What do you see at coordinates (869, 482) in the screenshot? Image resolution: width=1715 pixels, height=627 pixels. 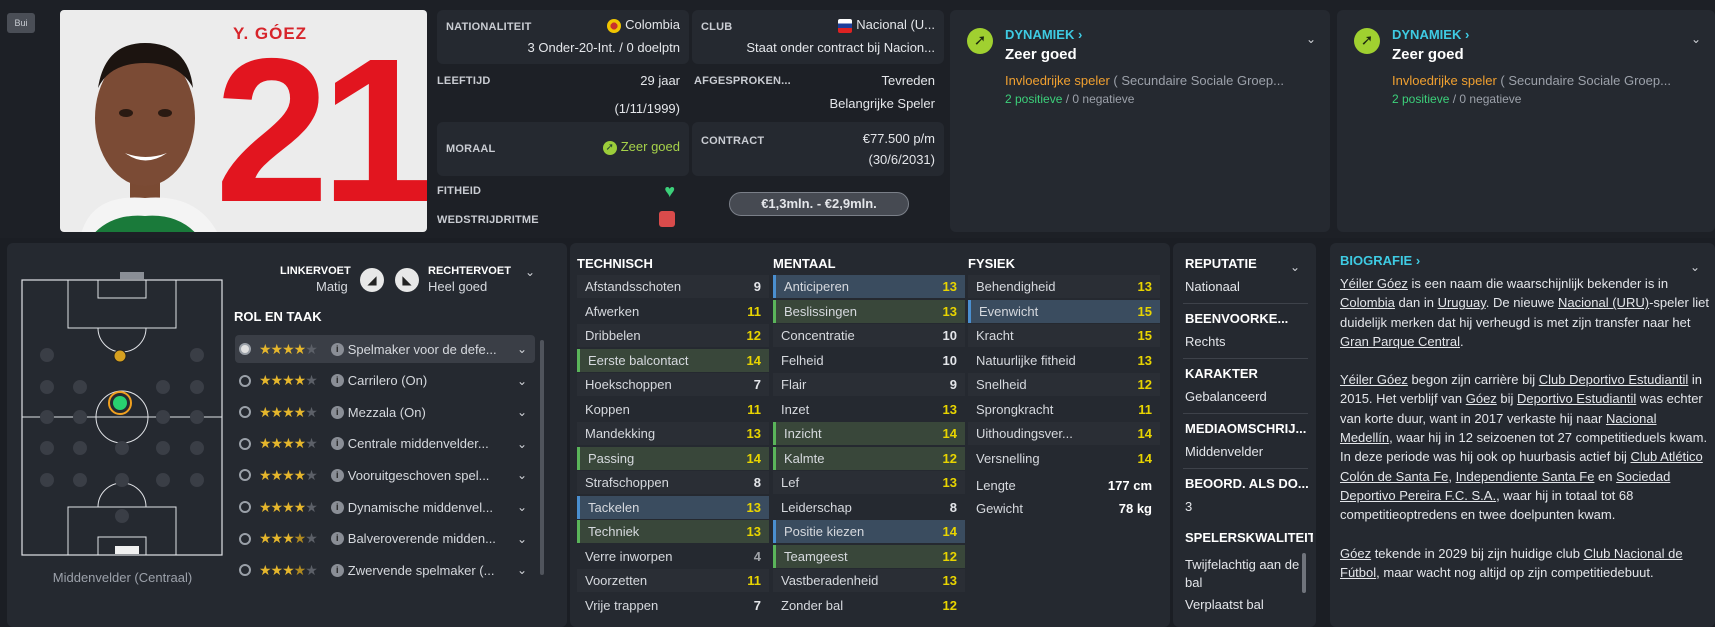 I see `attribute-row: Lef 13` at bounding box center [869, 482].